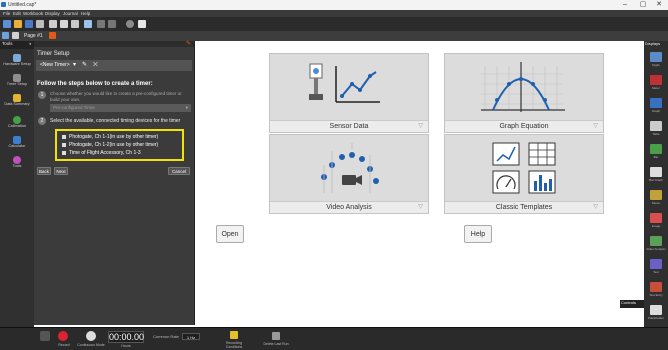 The image size is (668, 350). I want to click on record-label: Record, so click(64, 345).